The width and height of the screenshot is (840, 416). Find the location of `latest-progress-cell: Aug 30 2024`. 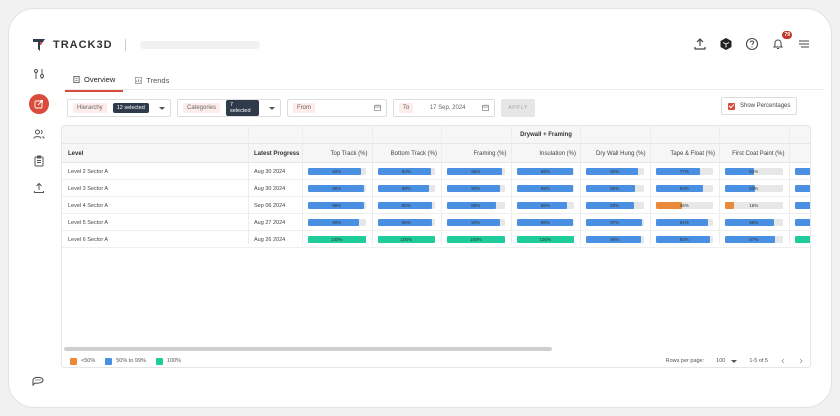

latest-progress-cell: Aug 30 2024 is located at coordinates (270, 189).